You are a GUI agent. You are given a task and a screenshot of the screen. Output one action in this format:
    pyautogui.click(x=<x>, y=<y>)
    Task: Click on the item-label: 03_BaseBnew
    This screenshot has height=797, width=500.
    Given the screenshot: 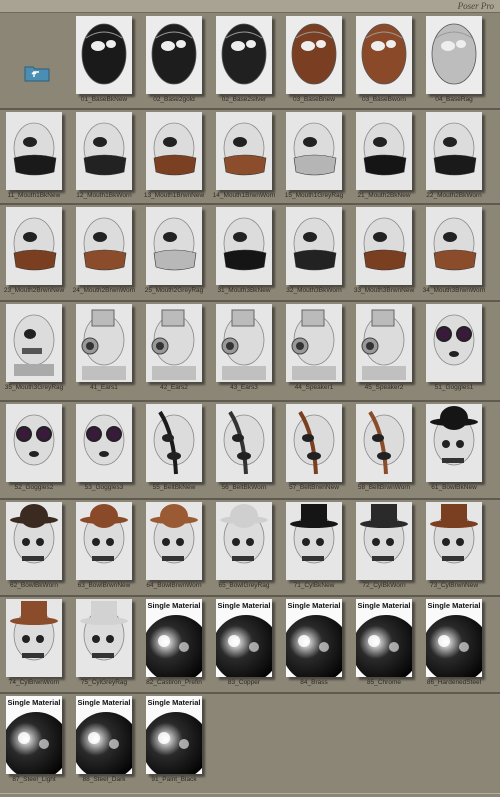 What is the action you would take?
    pyautogui.click(x=314, y=99)
    